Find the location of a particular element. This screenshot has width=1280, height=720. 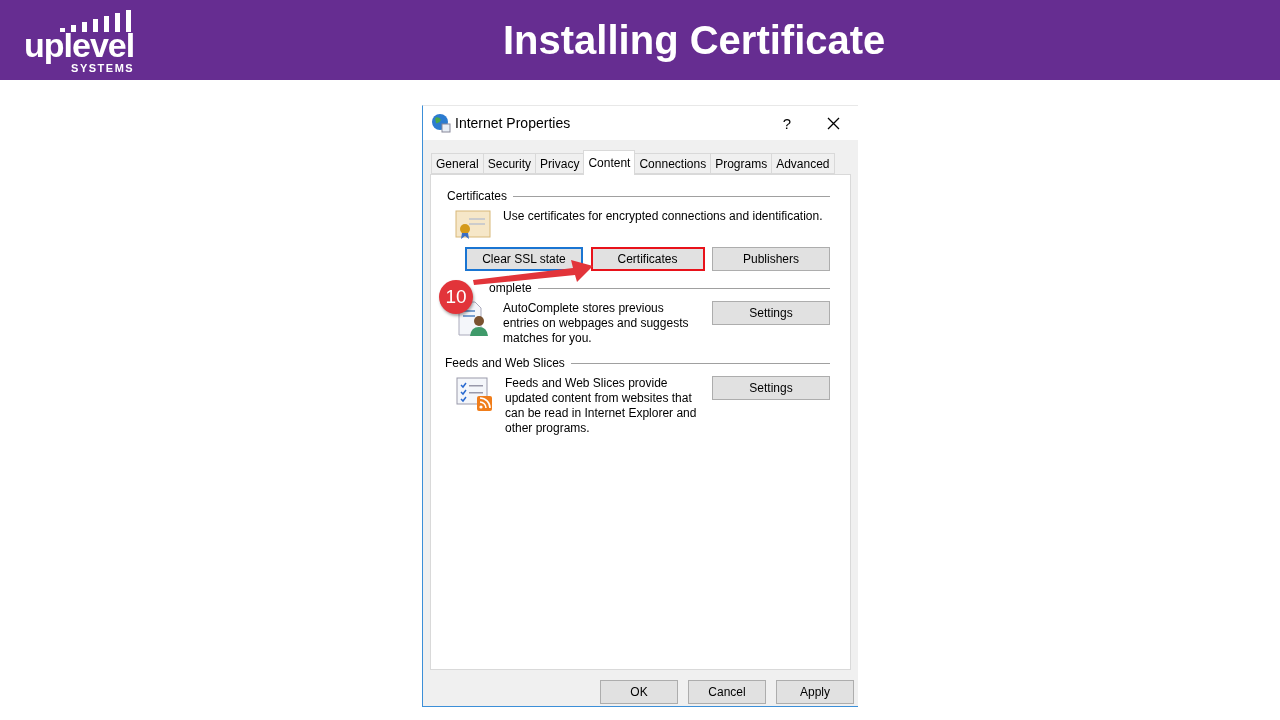

tab: Privacy is located at coordinates (560, 163).